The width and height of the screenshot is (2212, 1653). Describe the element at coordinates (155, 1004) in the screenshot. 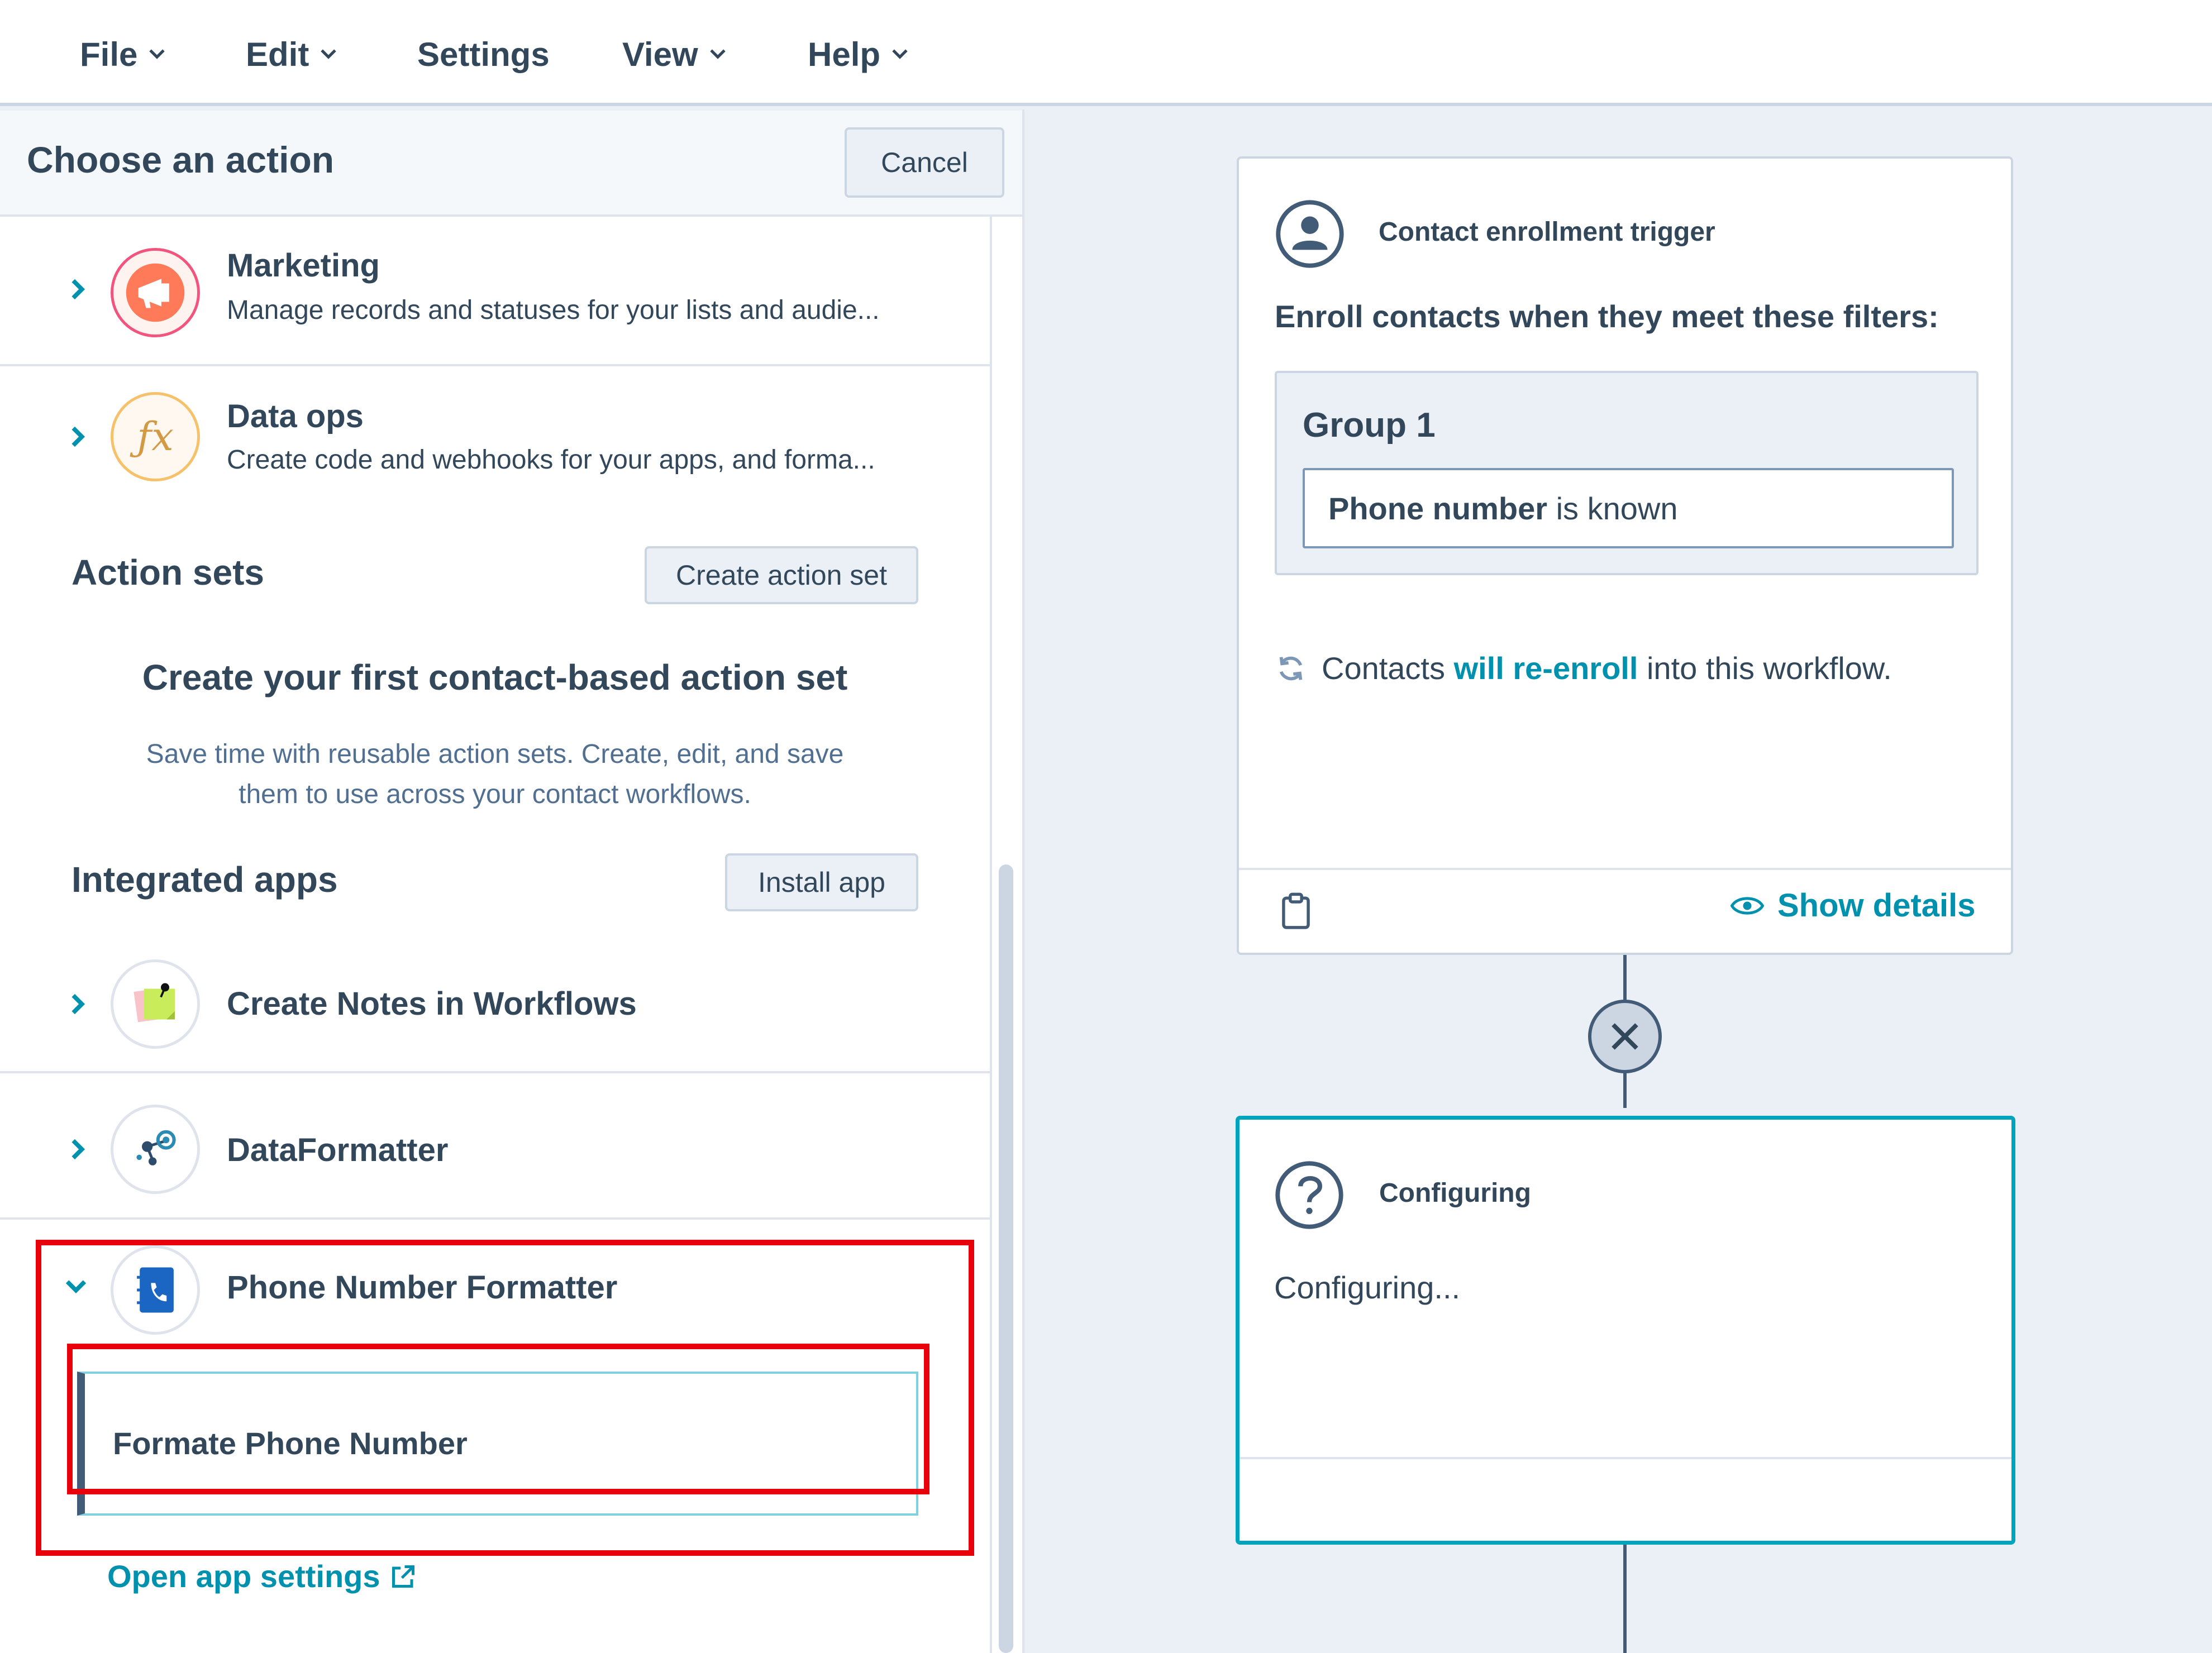

I see `sticky-note-icon` at that location.